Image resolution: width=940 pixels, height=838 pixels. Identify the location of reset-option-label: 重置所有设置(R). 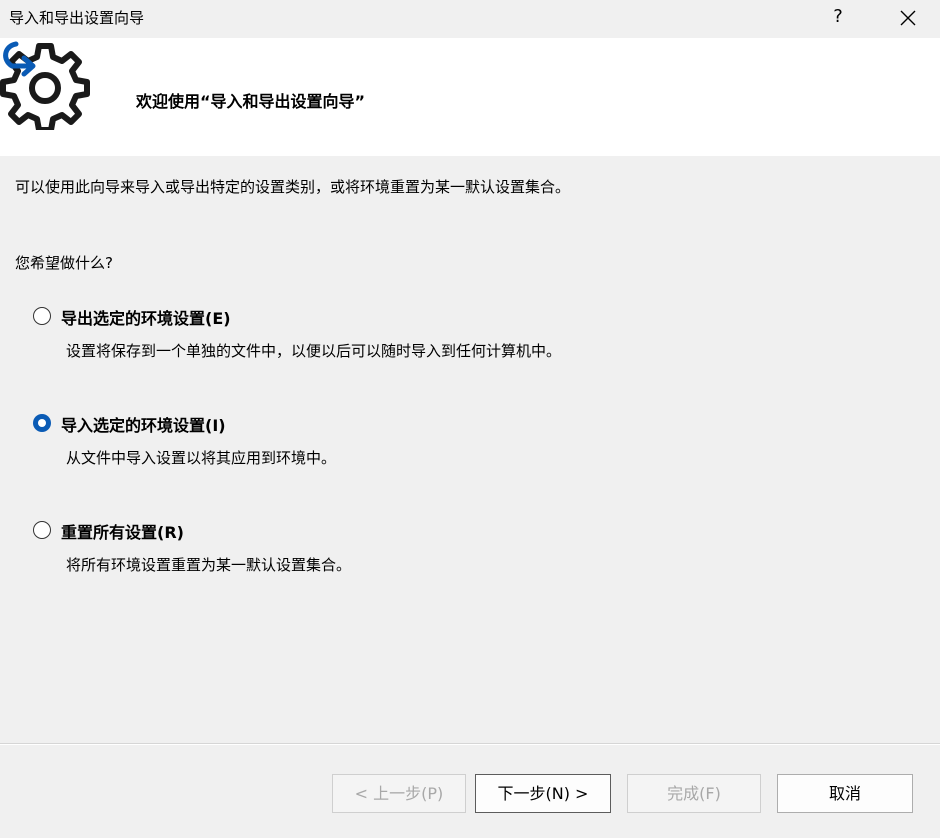
(122, 531).